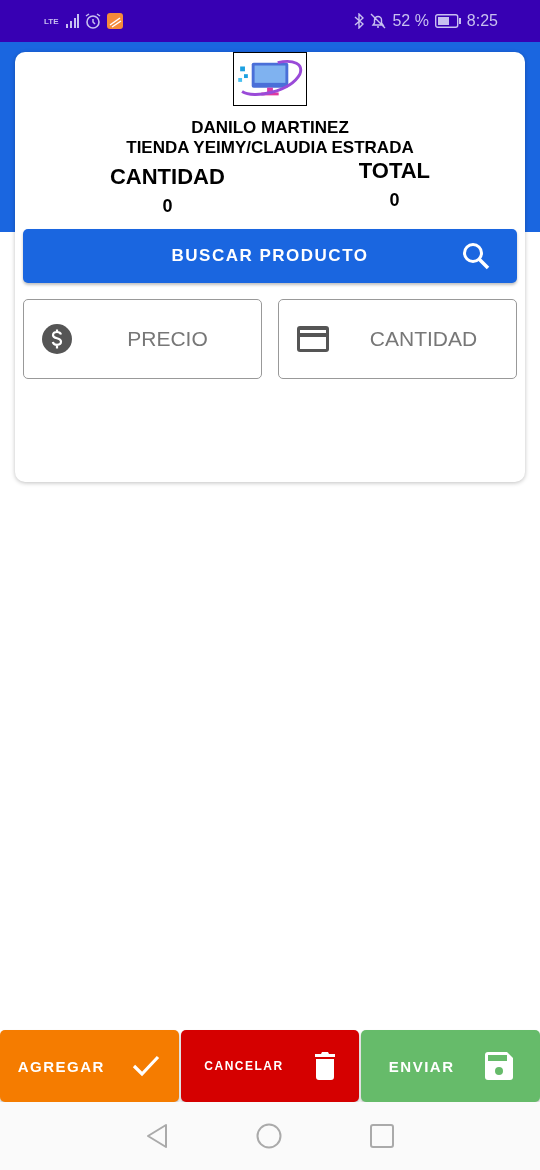 The height and width of the screenshot is (1170, 540). Describe the element at coordinates (447, 21) in the screenshot. I see `battery-icon` at that location.